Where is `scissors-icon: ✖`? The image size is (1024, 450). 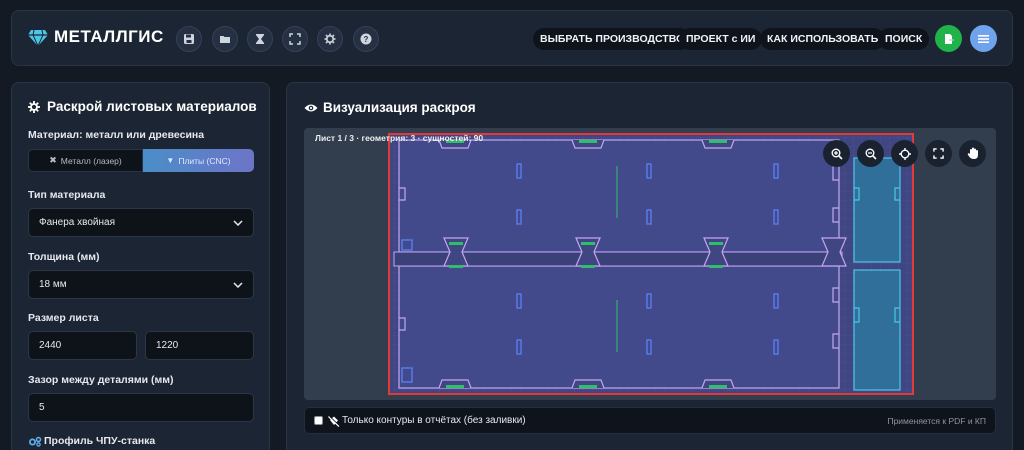 scissors-icon: ✖ is located at coordinates (53, 160).